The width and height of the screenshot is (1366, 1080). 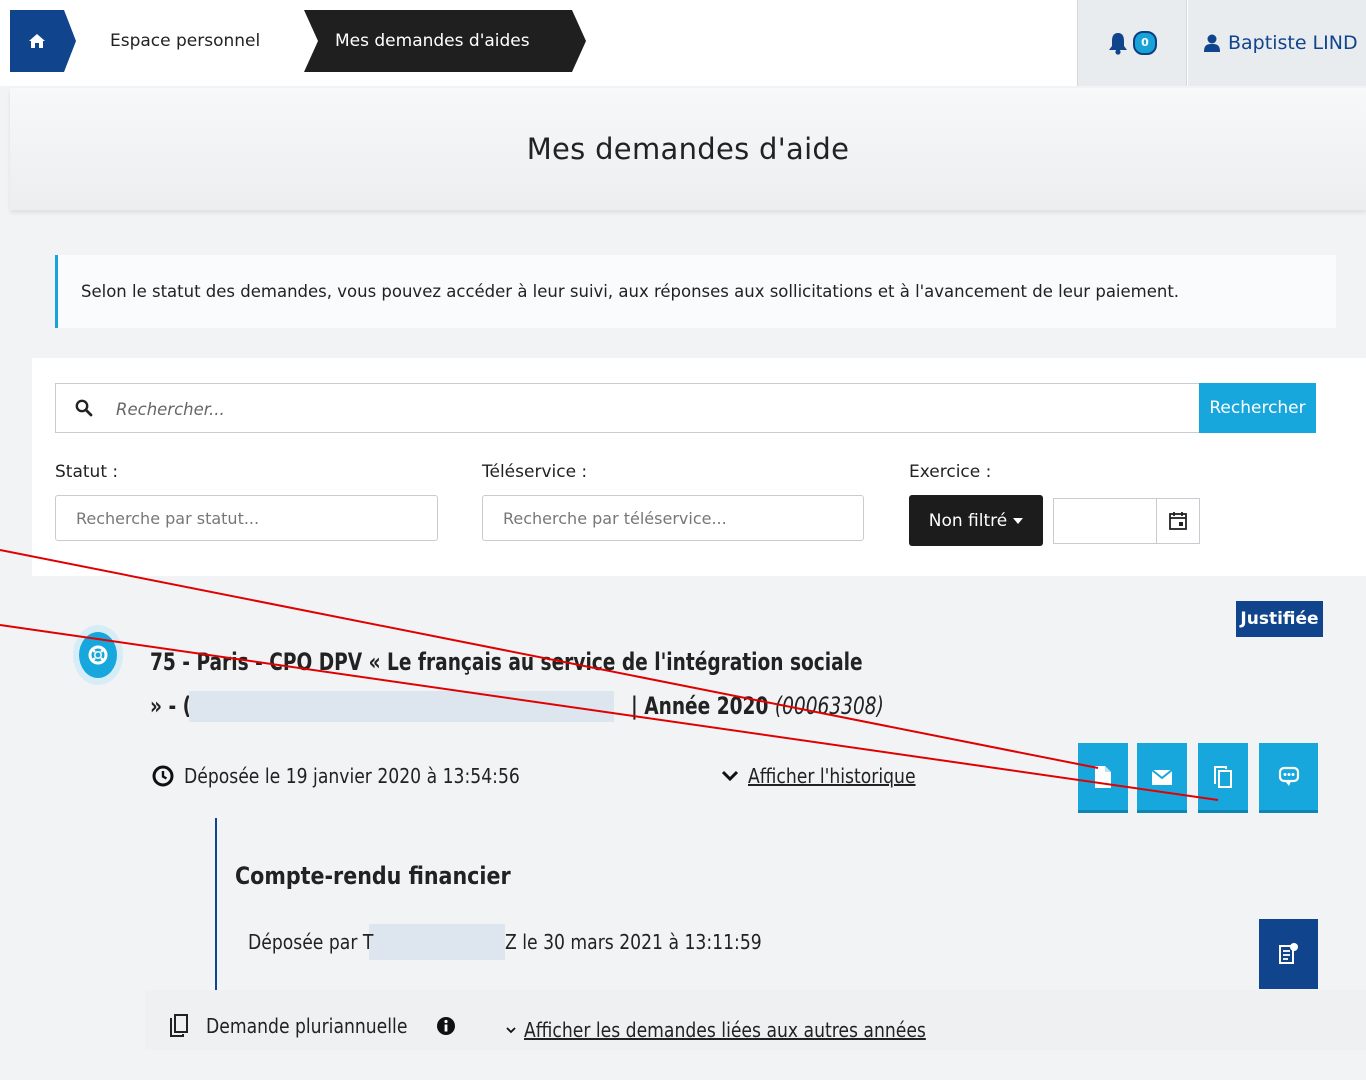 What do you see at coordinates (446, 1026) in the screenshot?
I see `info-icon` at bounding box center [446, 1026].